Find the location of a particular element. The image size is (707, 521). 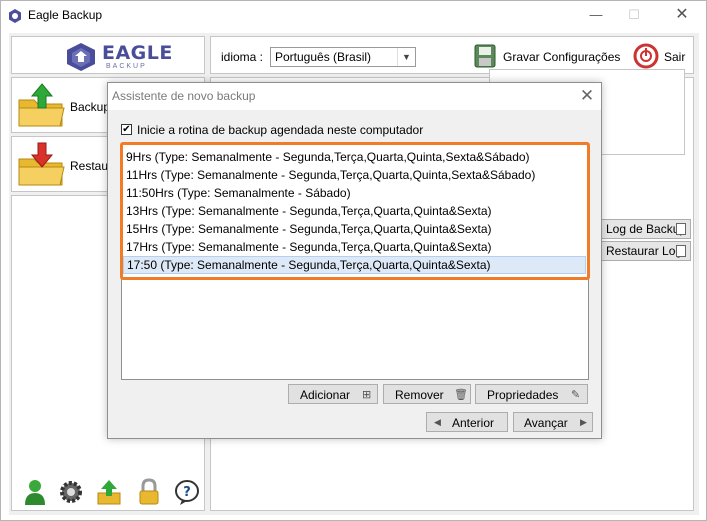

backup-log-label: Log de Backup is located at coordinates (646, 229).